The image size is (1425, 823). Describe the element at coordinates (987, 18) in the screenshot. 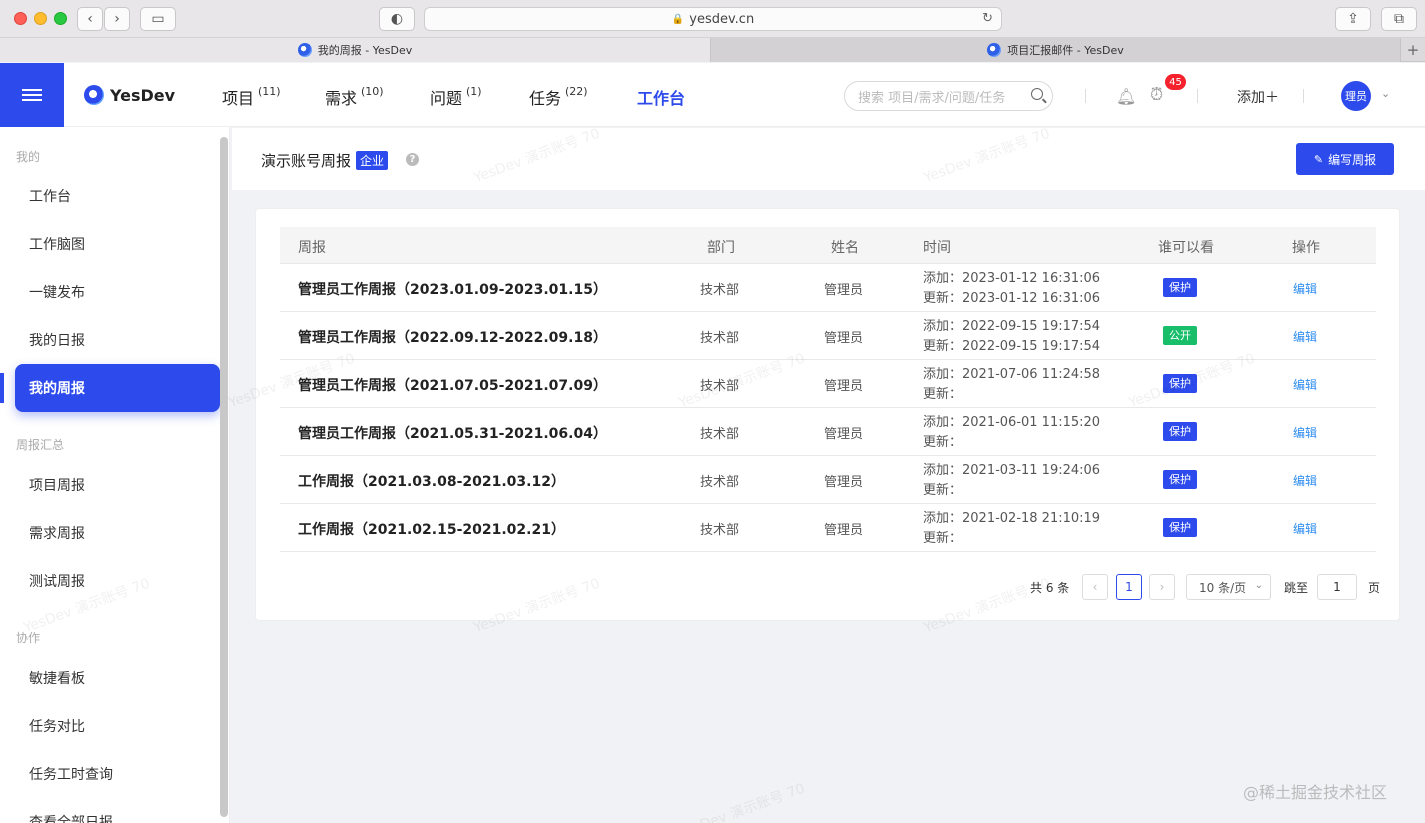

I see `reload-icon: ↻` at that location.